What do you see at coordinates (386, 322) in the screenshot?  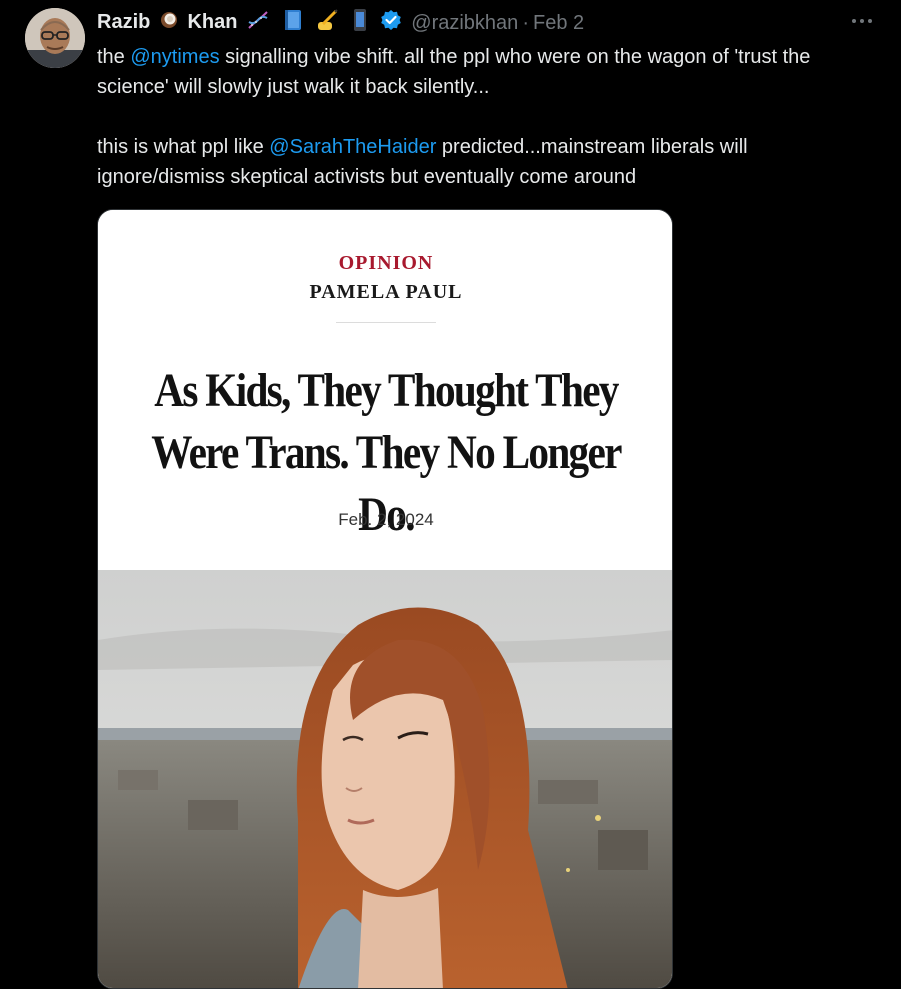 I see `divider` at bounding box center [386, 322].